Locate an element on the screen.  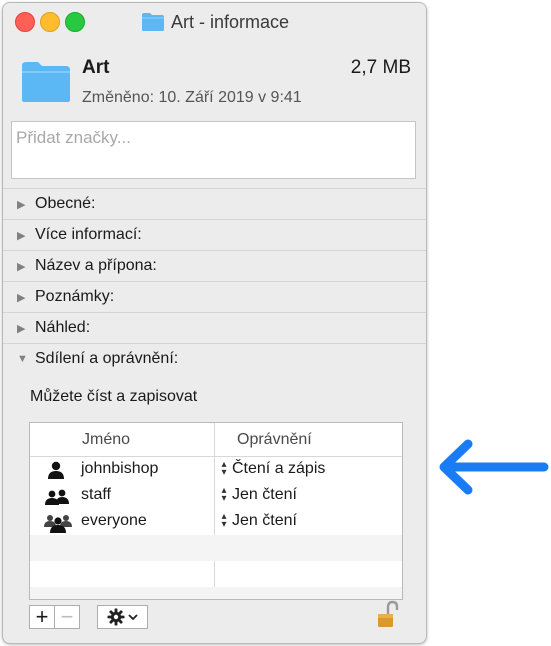
annotation-arrow-icon is located at coordinates (494, 467).